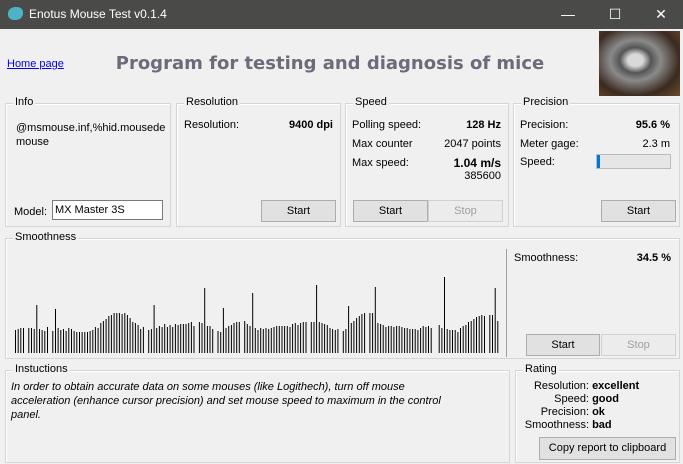  What do you see at coordinates (537, 162) in the screenshot?
I see `speed-key: Speed:` at bounding box center [537, 162].